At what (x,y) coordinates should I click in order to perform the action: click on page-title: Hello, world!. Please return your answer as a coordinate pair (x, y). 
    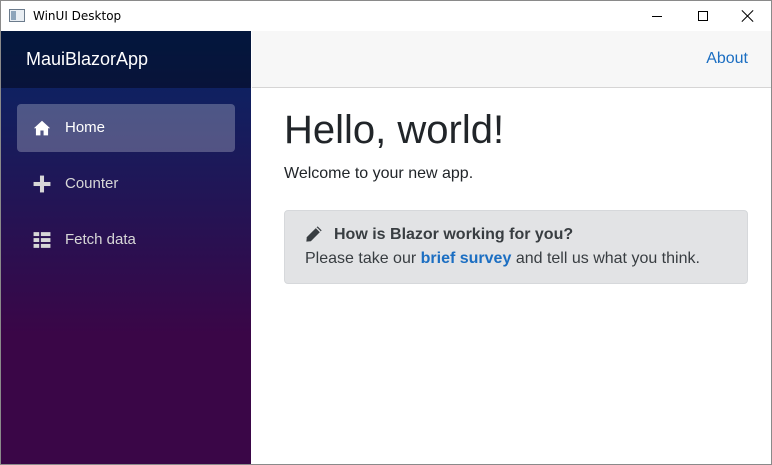
    Looking at the image, I should click on (394, 130).